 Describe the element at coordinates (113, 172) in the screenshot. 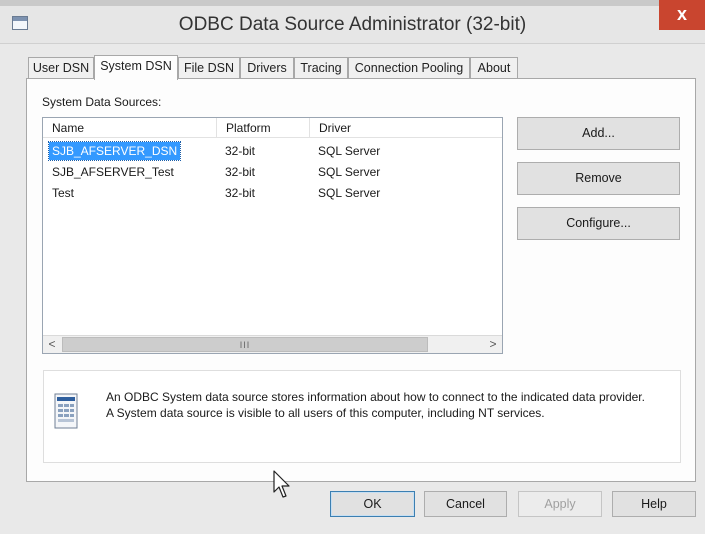

I see `row-name: SJB_AFSERVER_Test` at that location.